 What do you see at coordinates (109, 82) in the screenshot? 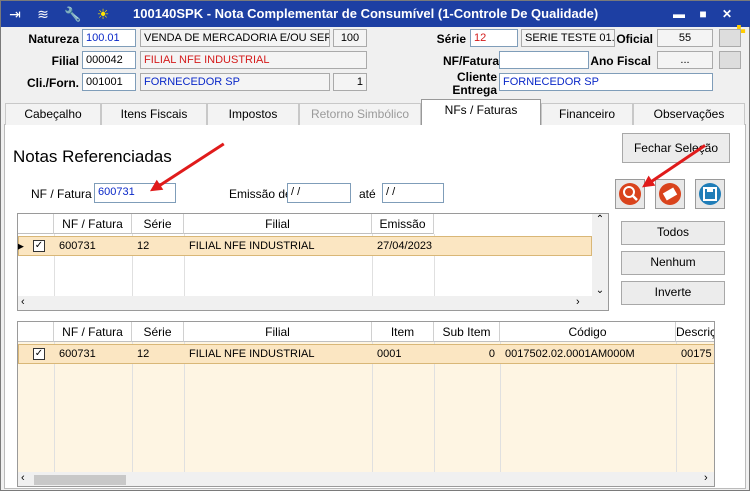
I see `cliforn-code-field: 001001` at bounding box center [109, 82].